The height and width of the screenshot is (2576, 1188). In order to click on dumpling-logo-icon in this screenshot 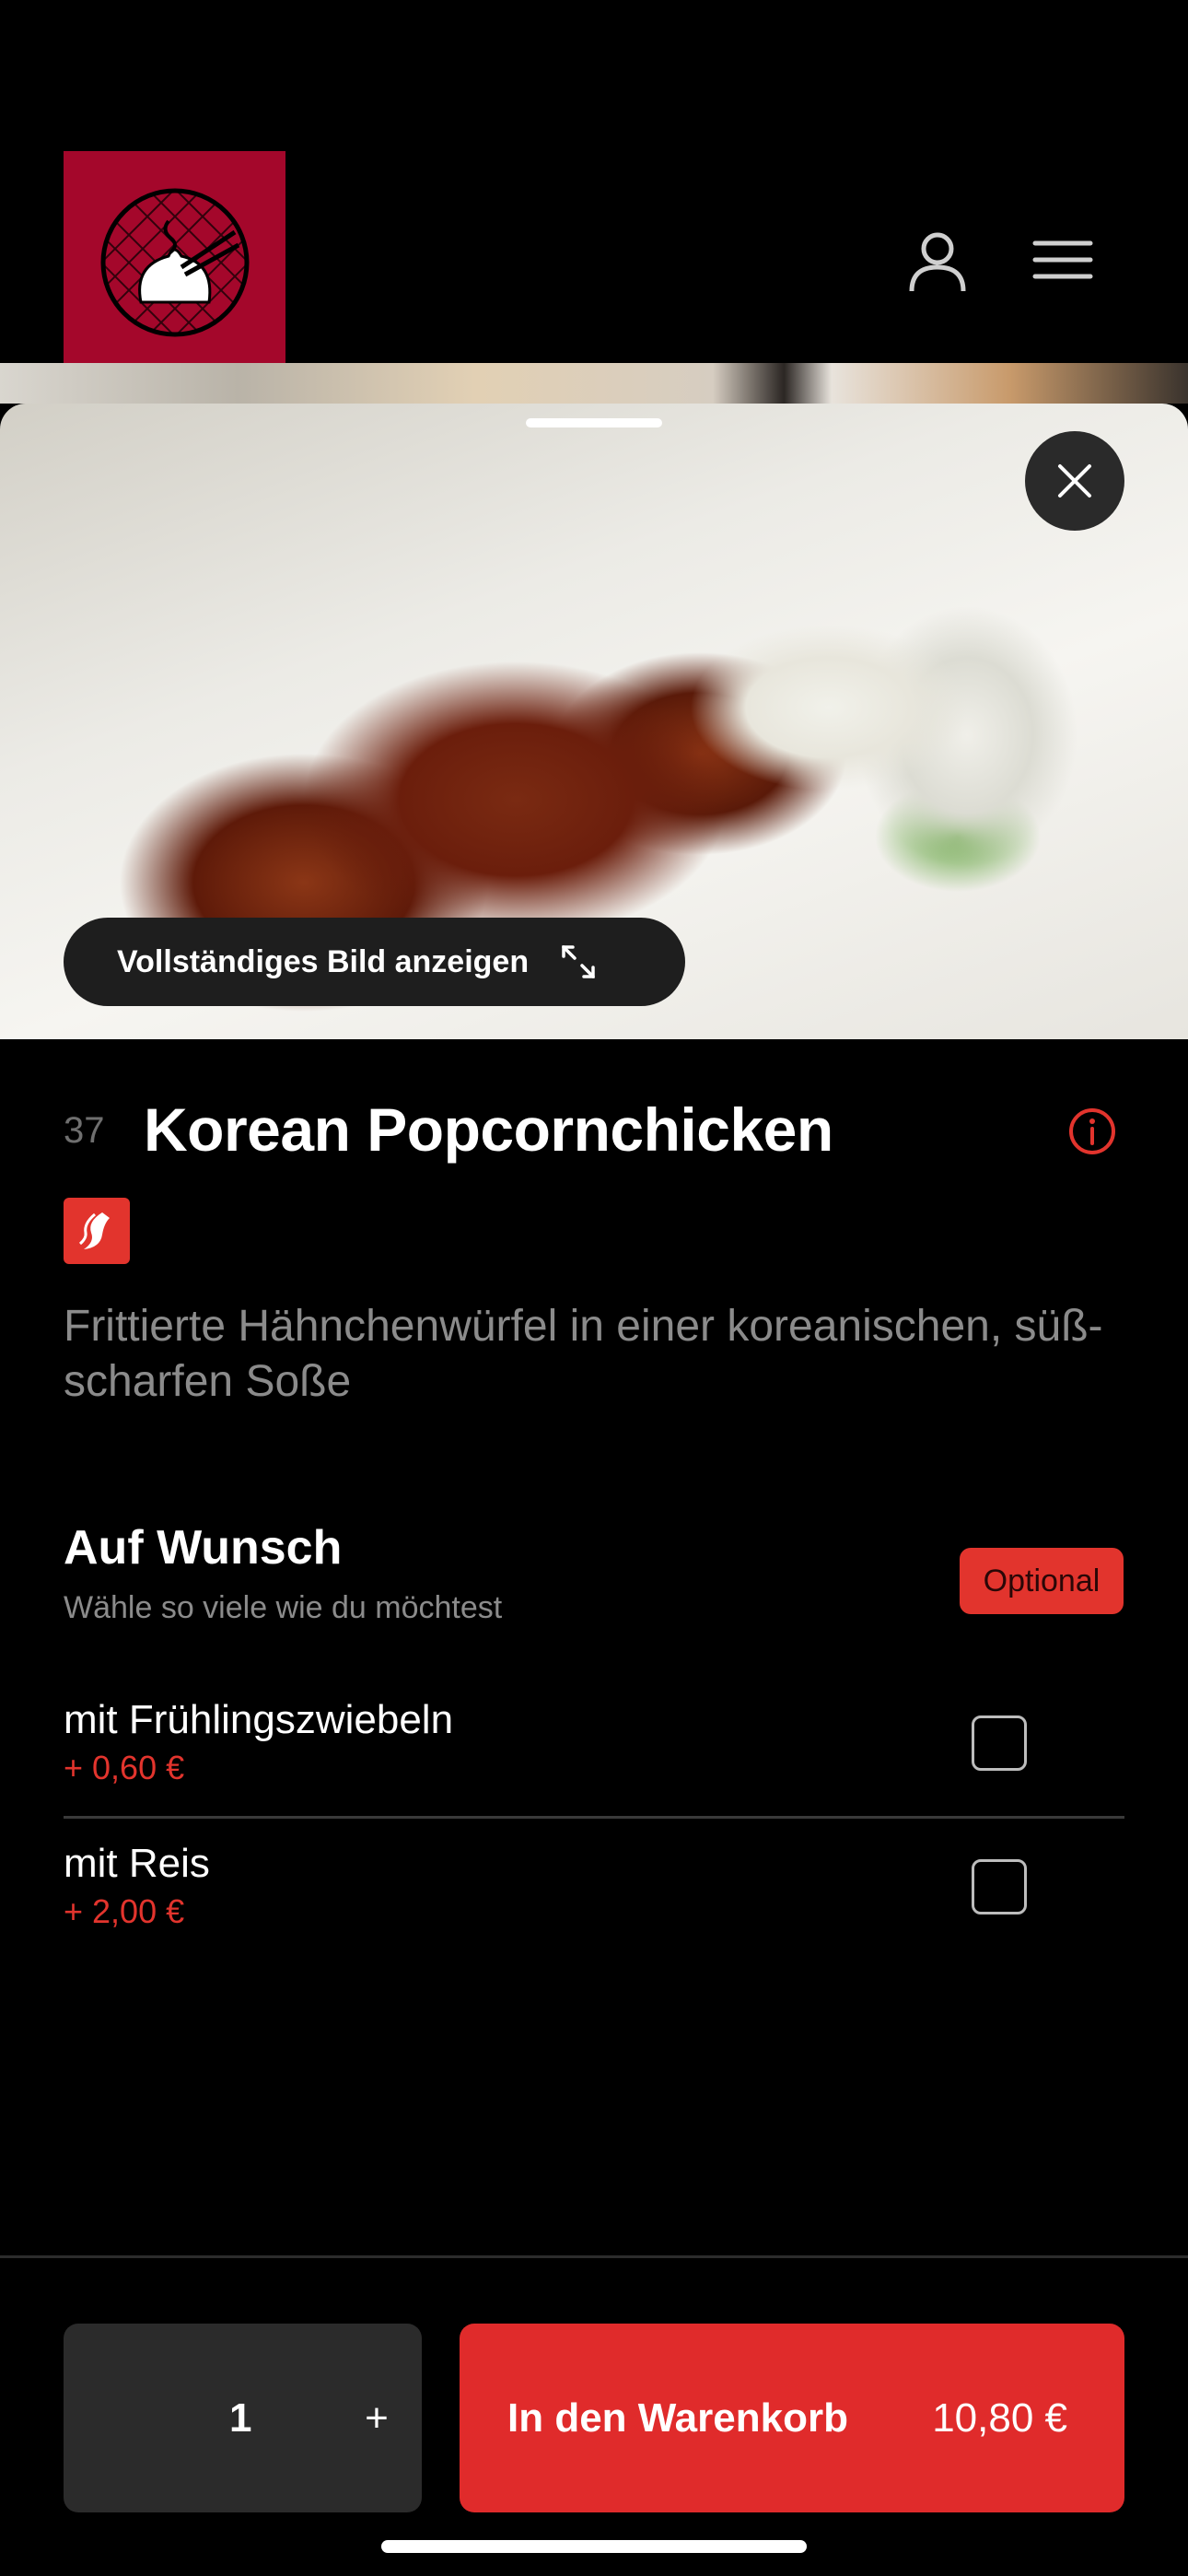, I will do `click(174, 262)`.